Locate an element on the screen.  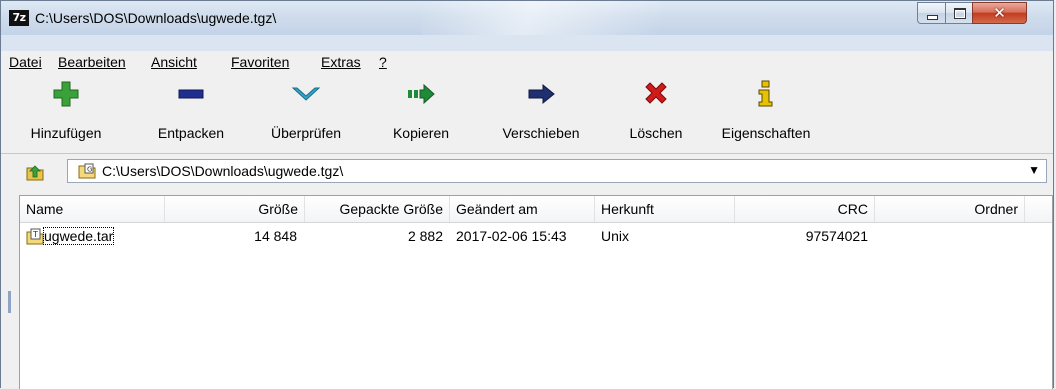
file-size: 14 848 is located at coordinates (275, 236).